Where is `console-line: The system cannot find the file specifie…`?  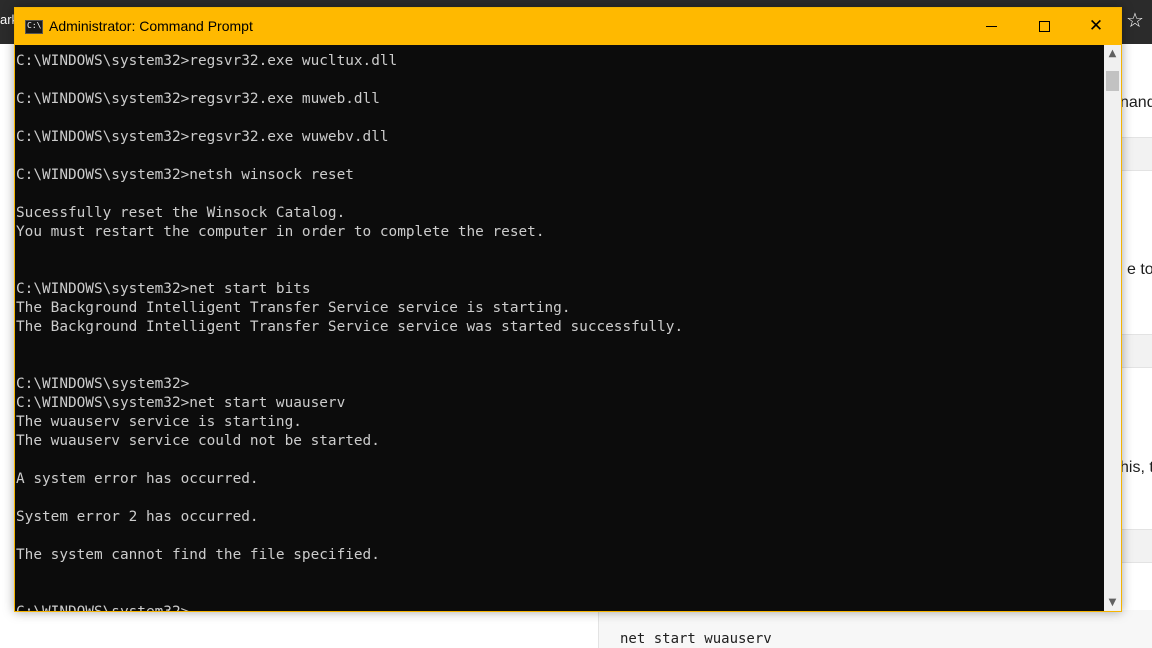 console-line: The system cannot find the file specifie… is located at coordinates (198, 555).